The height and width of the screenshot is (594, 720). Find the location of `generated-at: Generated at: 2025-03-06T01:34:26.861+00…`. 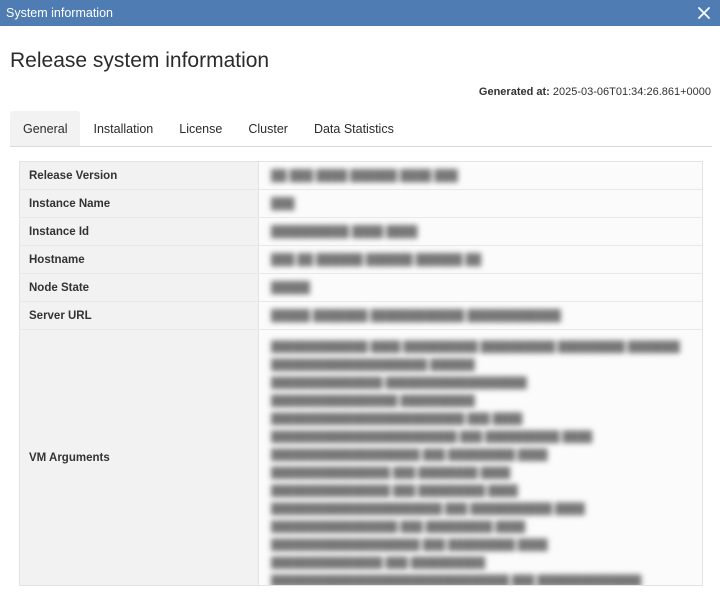

generated-at: Generated at: 2025-03-06T01:34:26.861+00… is located at coordinates (595, 92).